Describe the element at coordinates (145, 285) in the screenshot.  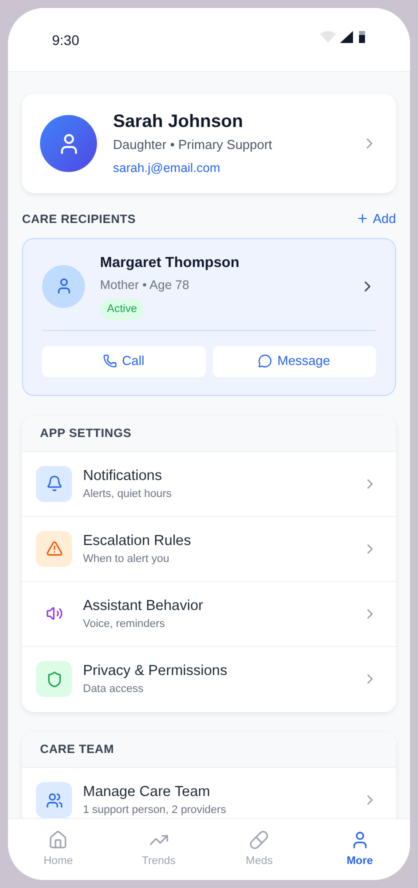
I see `recipient-details: Mother • Age 78` at that location.